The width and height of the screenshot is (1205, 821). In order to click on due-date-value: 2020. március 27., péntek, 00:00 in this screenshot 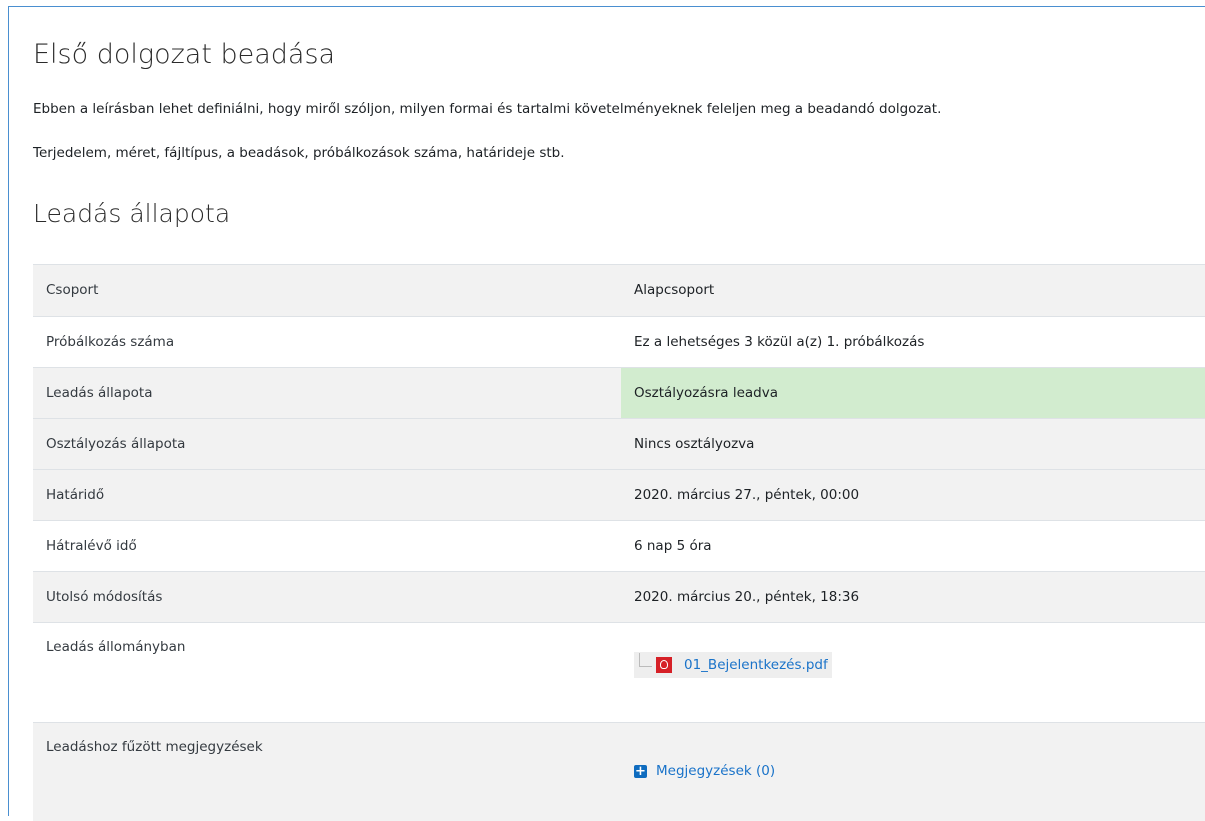, I will do `click(746, 495)`.